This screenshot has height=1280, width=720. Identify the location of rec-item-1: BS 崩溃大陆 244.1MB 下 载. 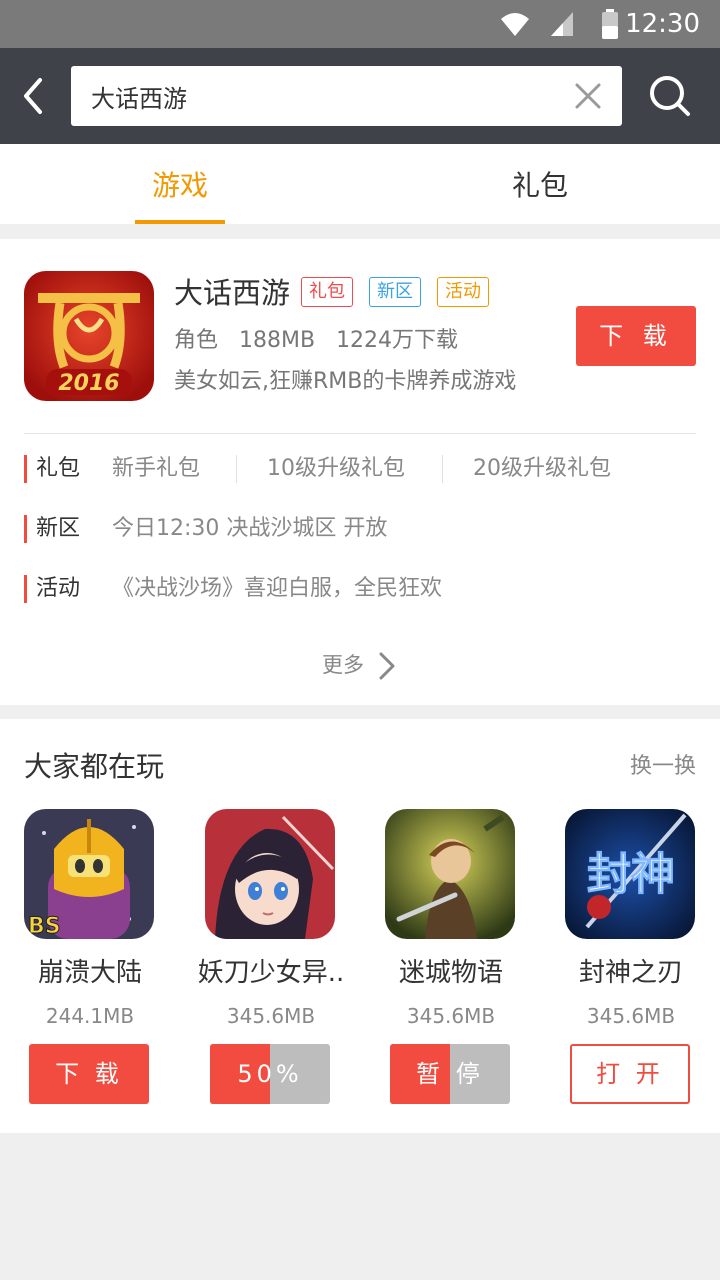
(90, 959).